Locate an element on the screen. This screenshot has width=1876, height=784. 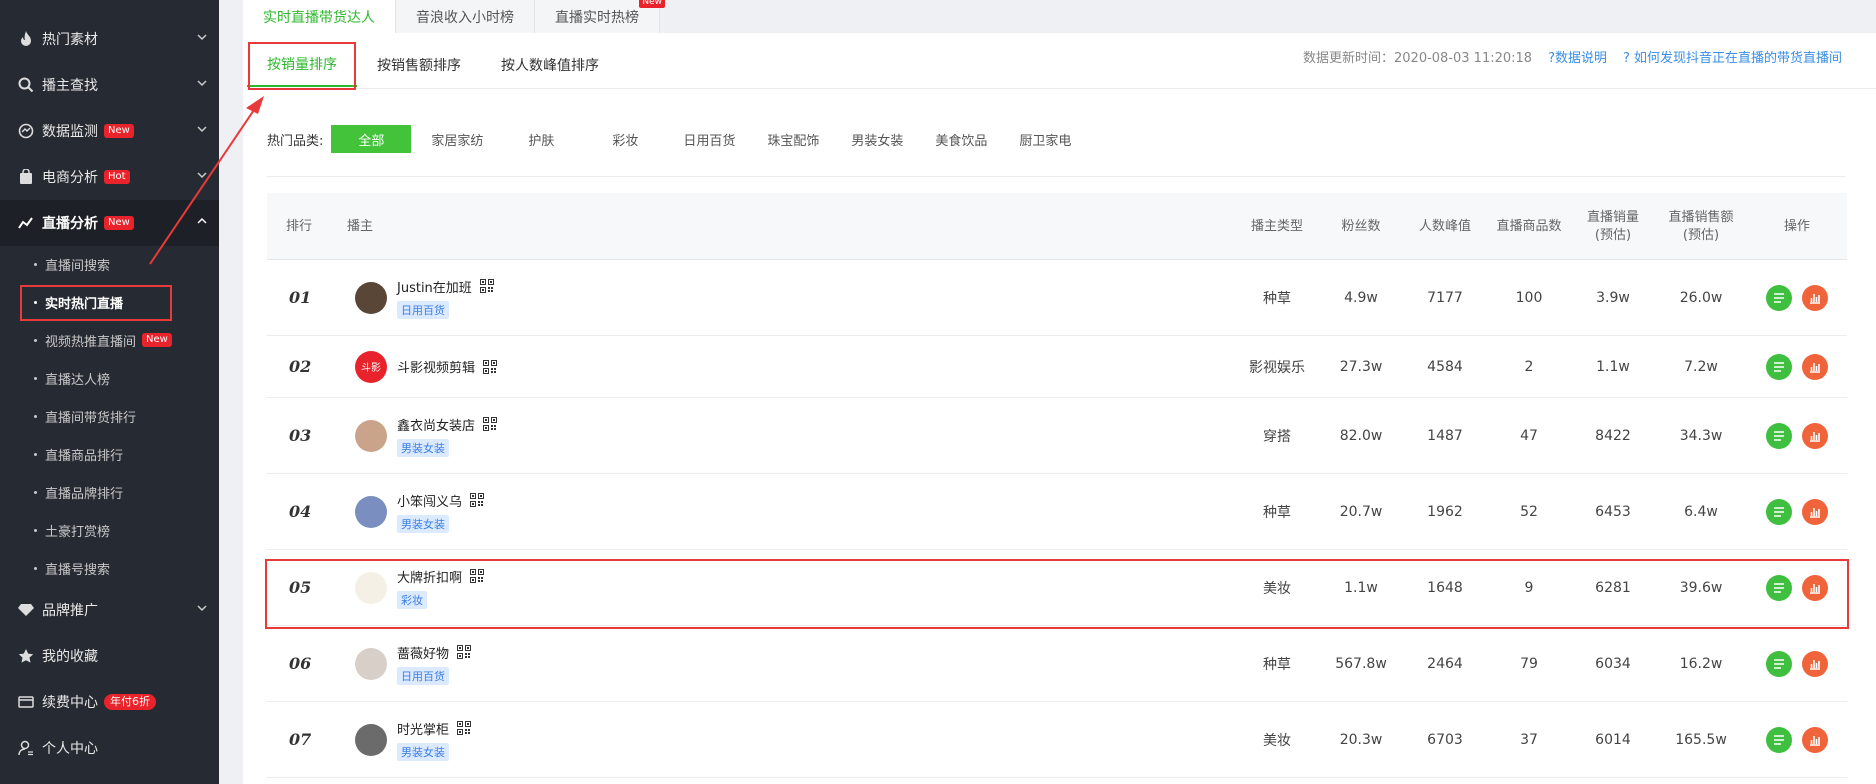
data-explanation-link: ?数据说明 is located at coordinates (1577, 56).